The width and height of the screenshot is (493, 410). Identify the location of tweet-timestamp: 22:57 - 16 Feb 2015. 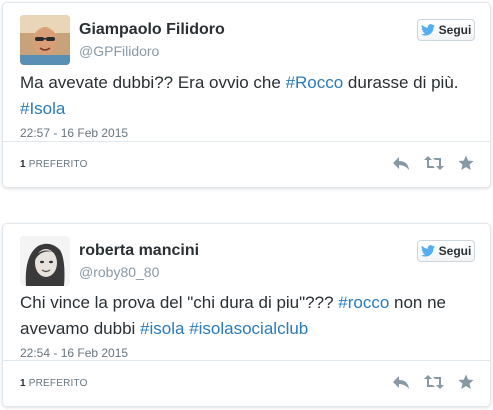
(74, 133).